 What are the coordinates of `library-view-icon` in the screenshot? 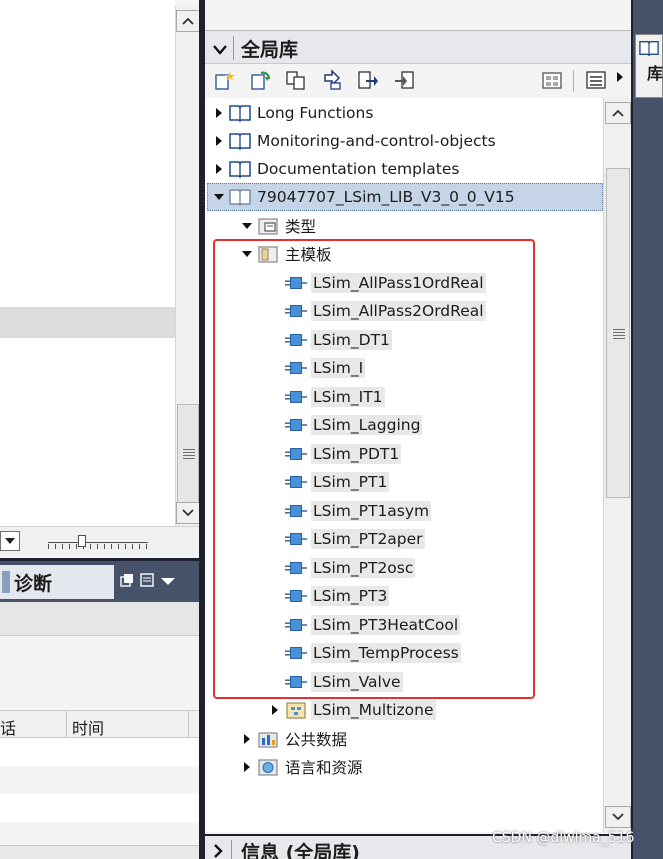 It's located at (552, 80).